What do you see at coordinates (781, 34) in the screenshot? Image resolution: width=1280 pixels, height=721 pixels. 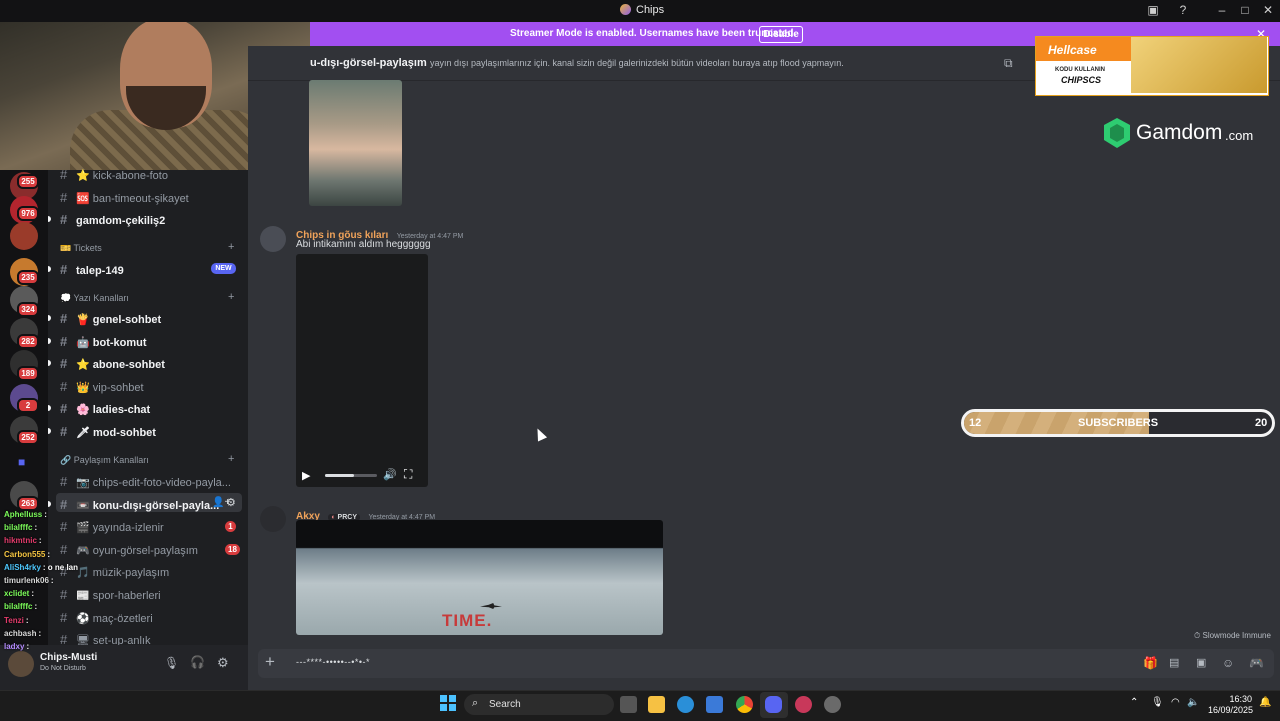 I see `disable-streamer-mode-button: Disable` at bounding box center [781, 34].